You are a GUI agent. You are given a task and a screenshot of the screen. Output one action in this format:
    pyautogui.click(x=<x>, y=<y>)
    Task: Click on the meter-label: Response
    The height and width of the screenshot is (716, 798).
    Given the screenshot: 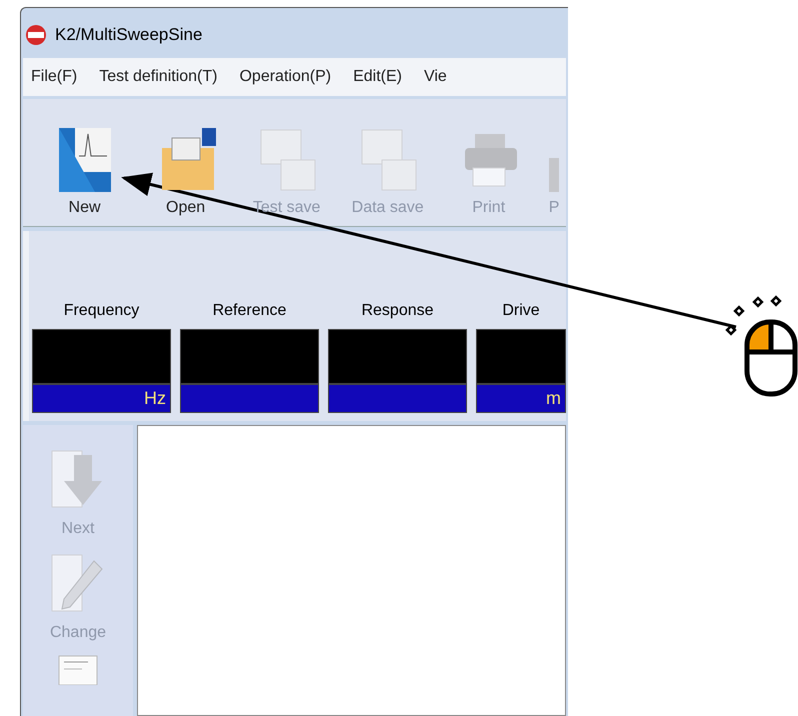 What is the action you would take?
    pyautogui.click(x=397, y=311)
    